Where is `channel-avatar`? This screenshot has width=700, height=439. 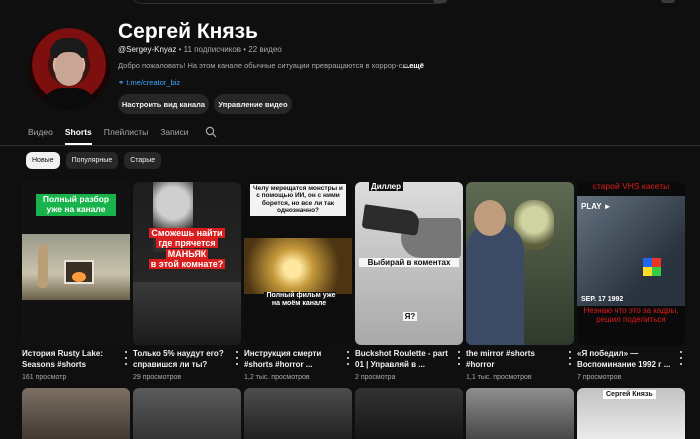
channel-avatar is located at coordinates (69, 69).